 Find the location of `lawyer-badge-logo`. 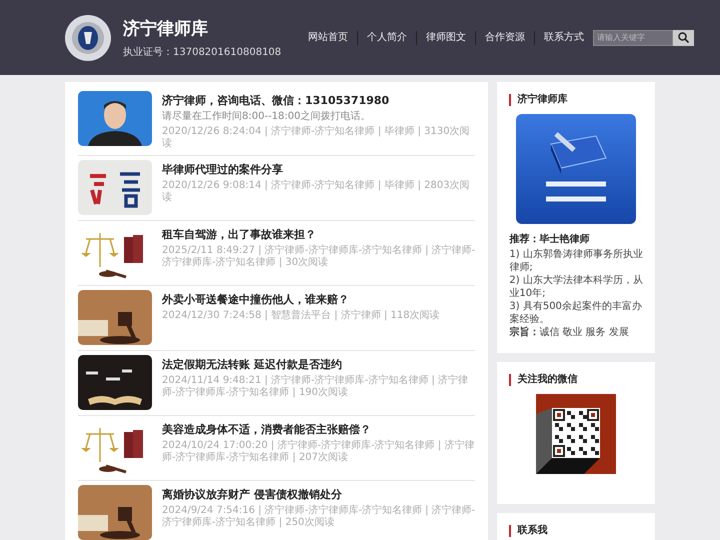

lawyer-badge-logo is located at coordinates (88, 37).